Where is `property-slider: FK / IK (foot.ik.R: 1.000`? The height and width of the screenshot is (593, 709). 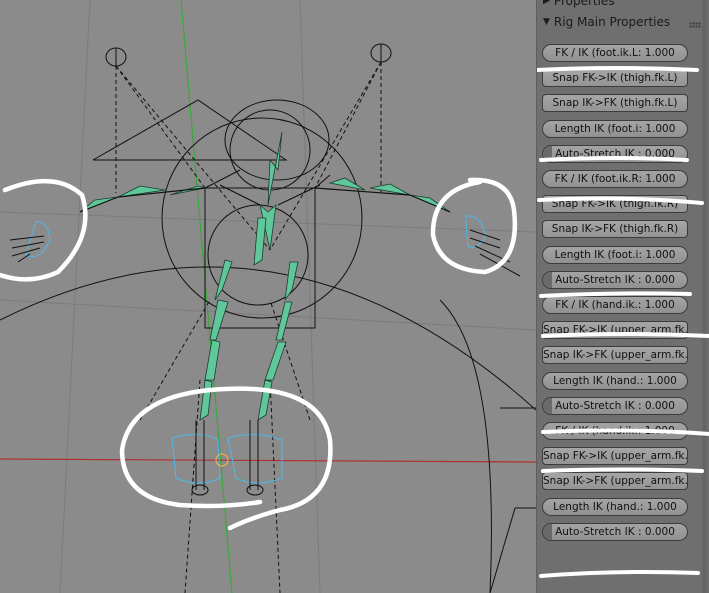 property-slider: FK / IK (foot.ik.R: 1.000 is located at coordinates (615, 179).